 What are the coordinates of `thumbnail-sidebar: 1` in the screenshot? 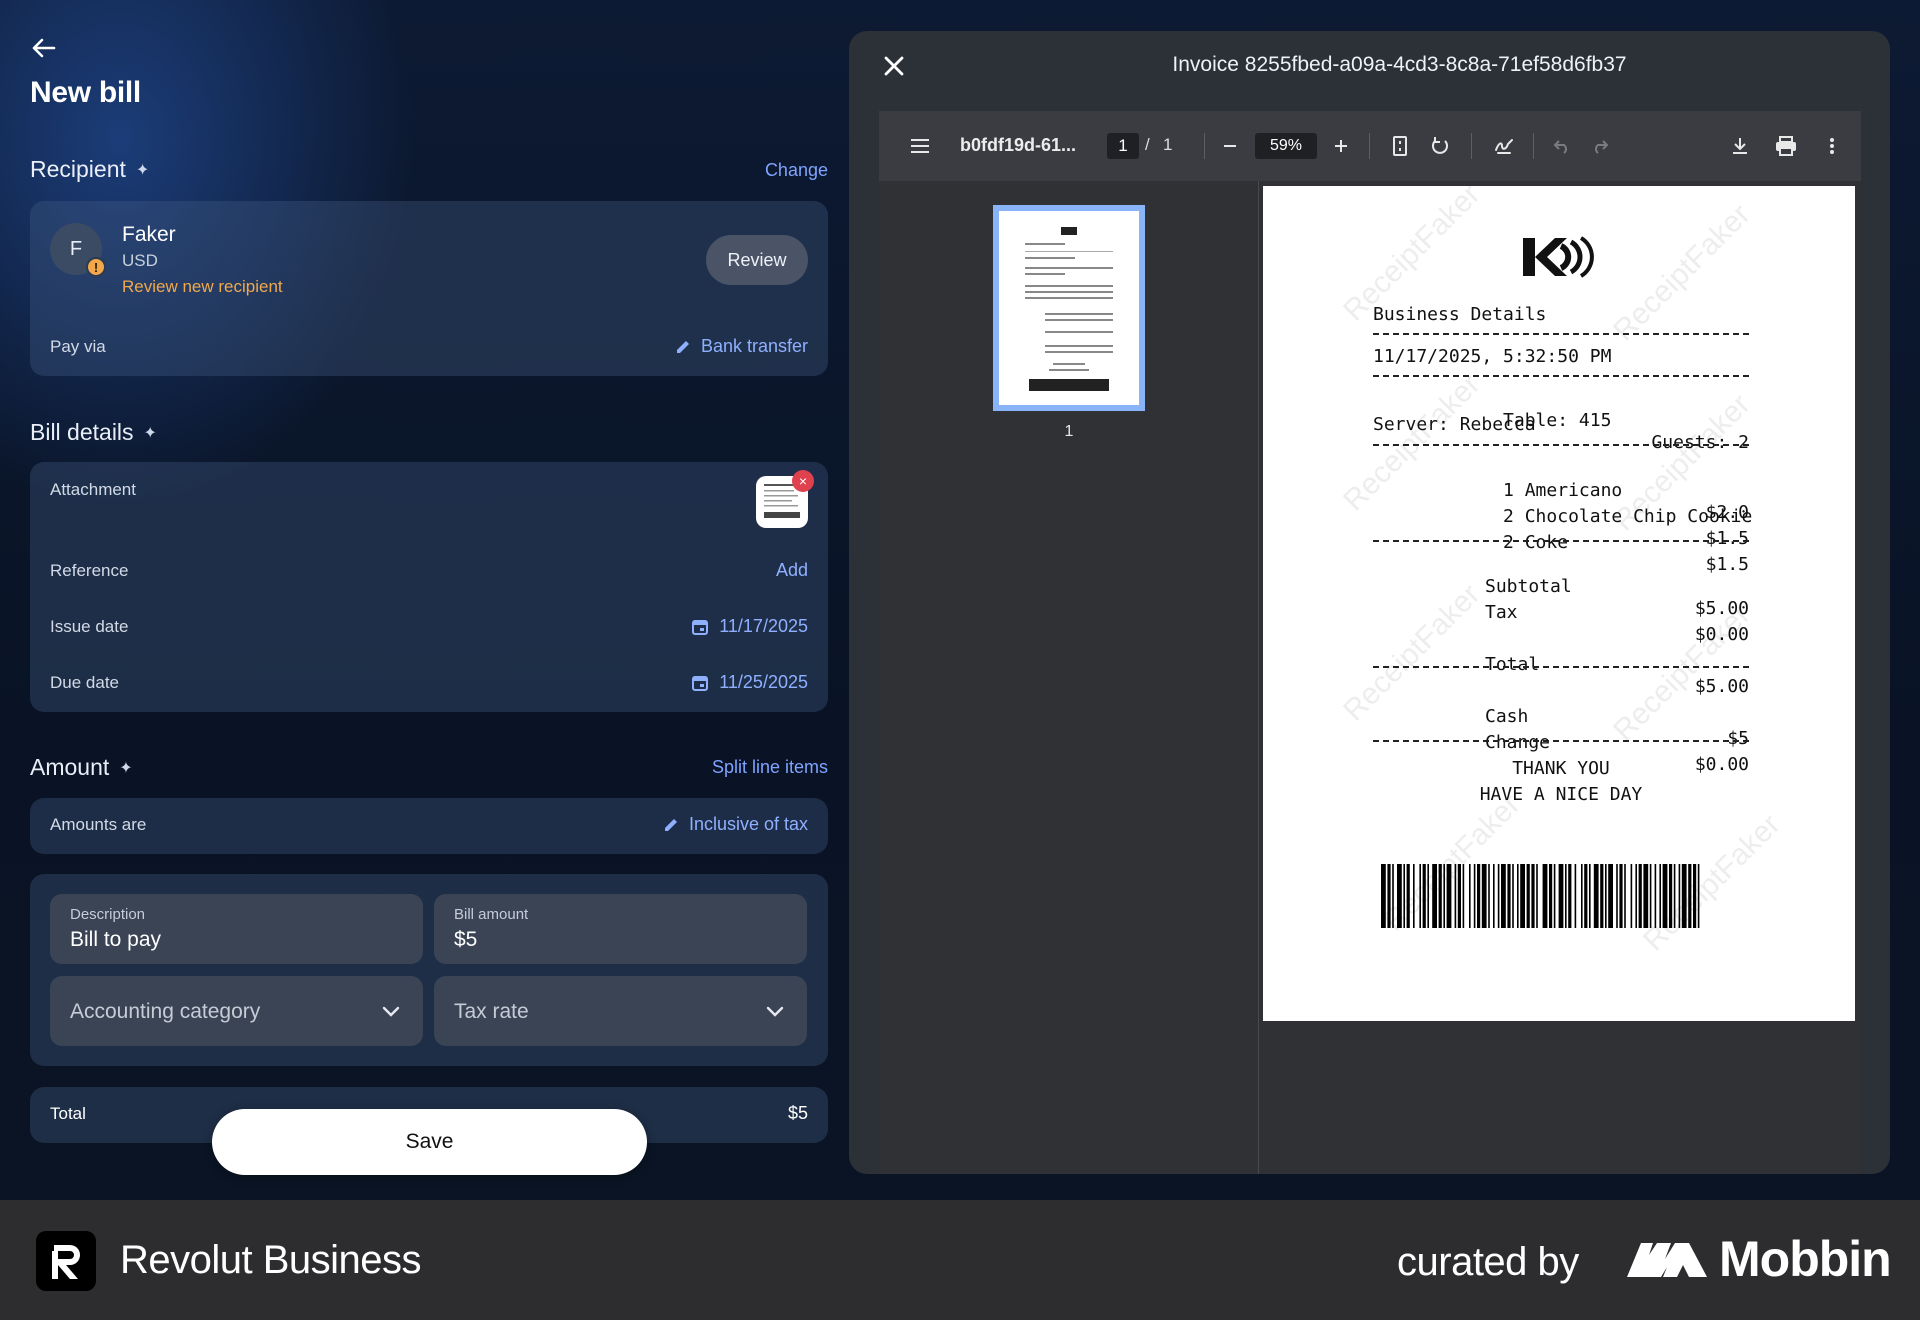 It's located at (1069, 677).